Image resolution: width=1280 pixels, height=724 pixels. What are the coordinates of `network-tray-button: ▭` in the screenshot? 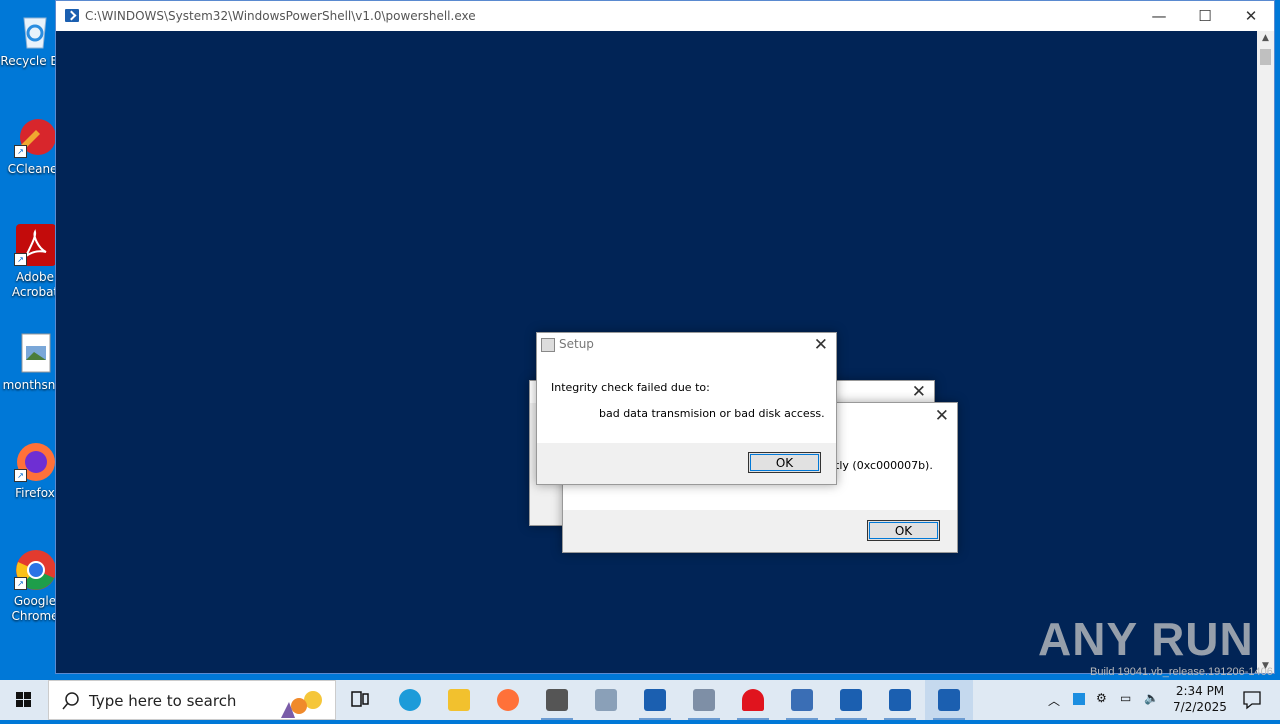 It's located at (1127, 700).